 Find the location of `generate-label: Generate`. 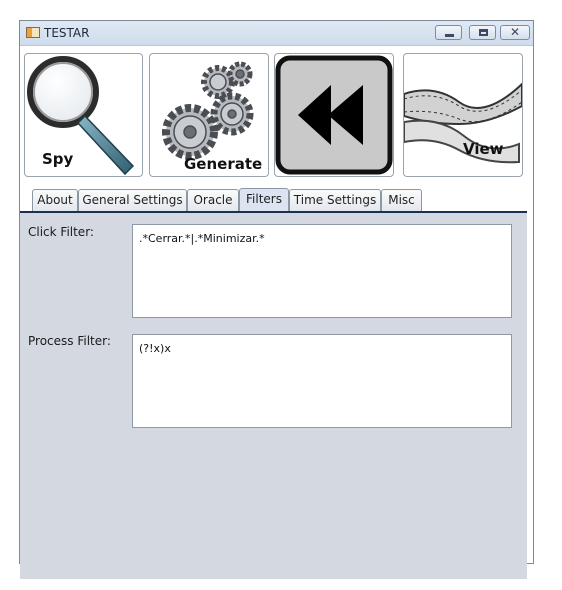

generate-label: Generate is located at coordinates (223, 164).